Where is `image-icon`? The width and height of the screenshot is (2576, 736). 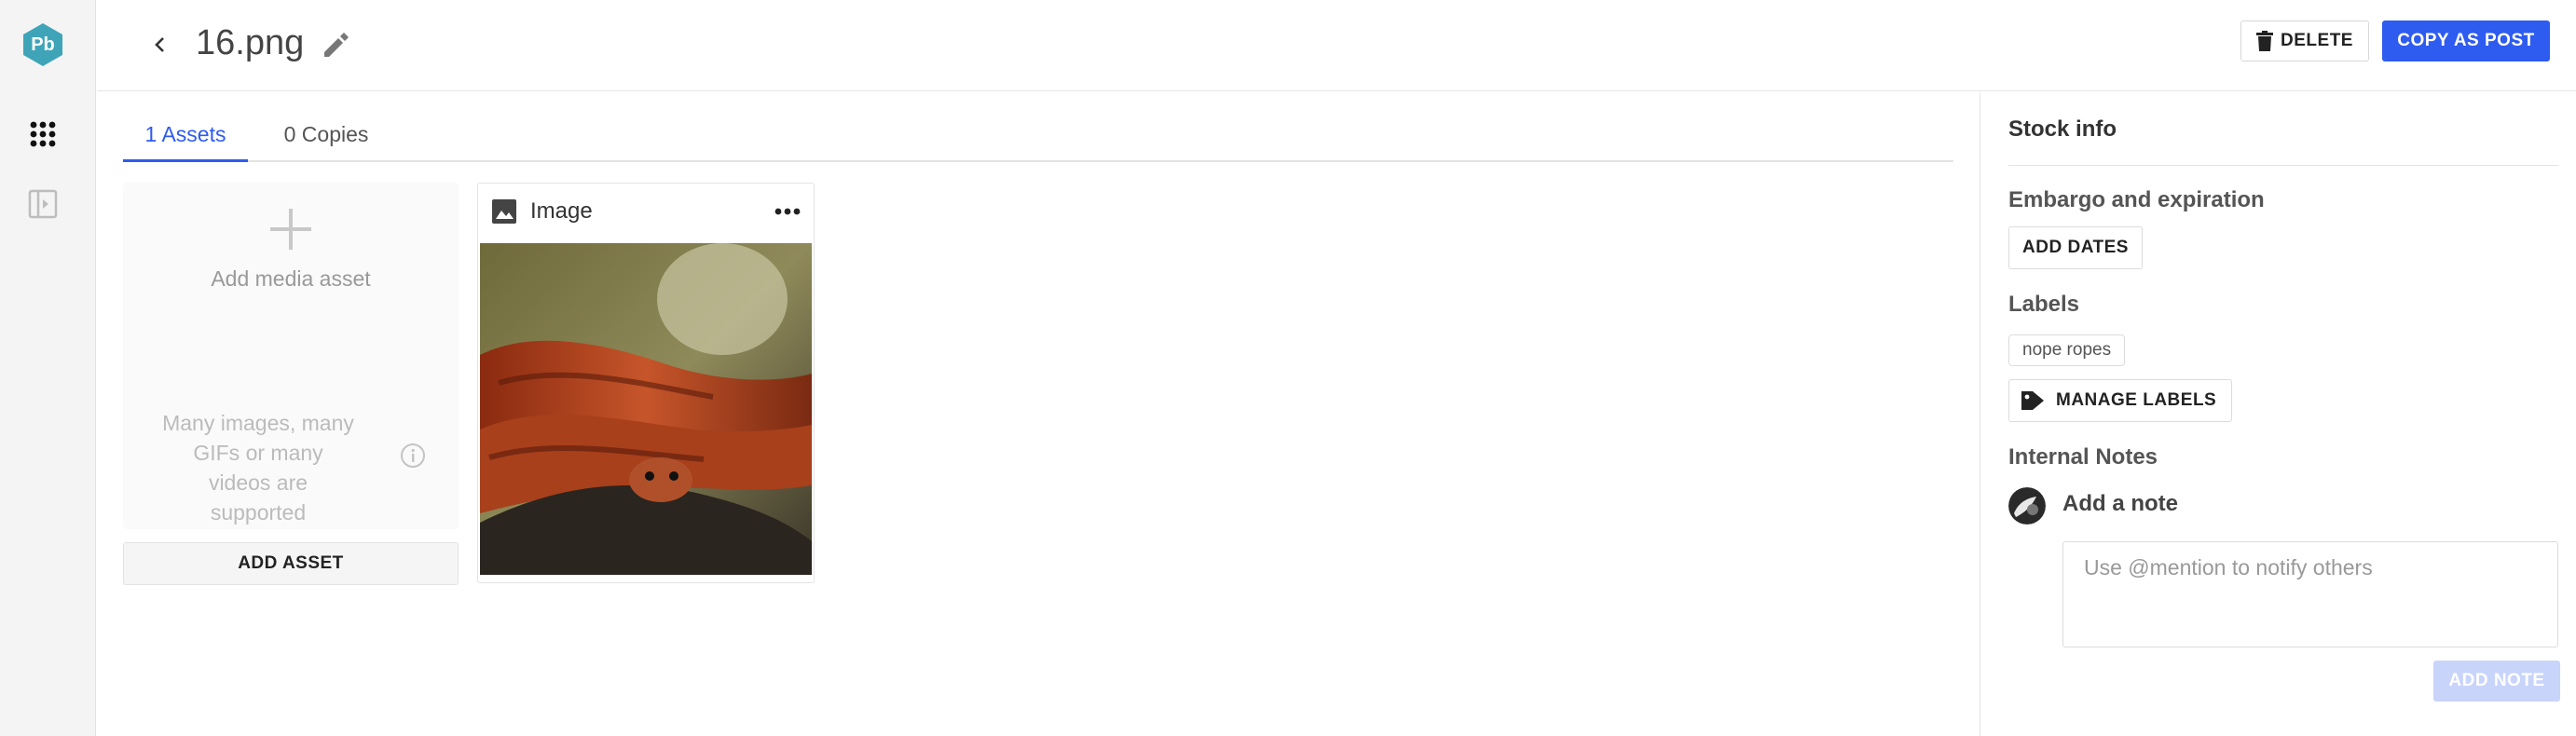 image-icon is located at coordinates (504, 211).